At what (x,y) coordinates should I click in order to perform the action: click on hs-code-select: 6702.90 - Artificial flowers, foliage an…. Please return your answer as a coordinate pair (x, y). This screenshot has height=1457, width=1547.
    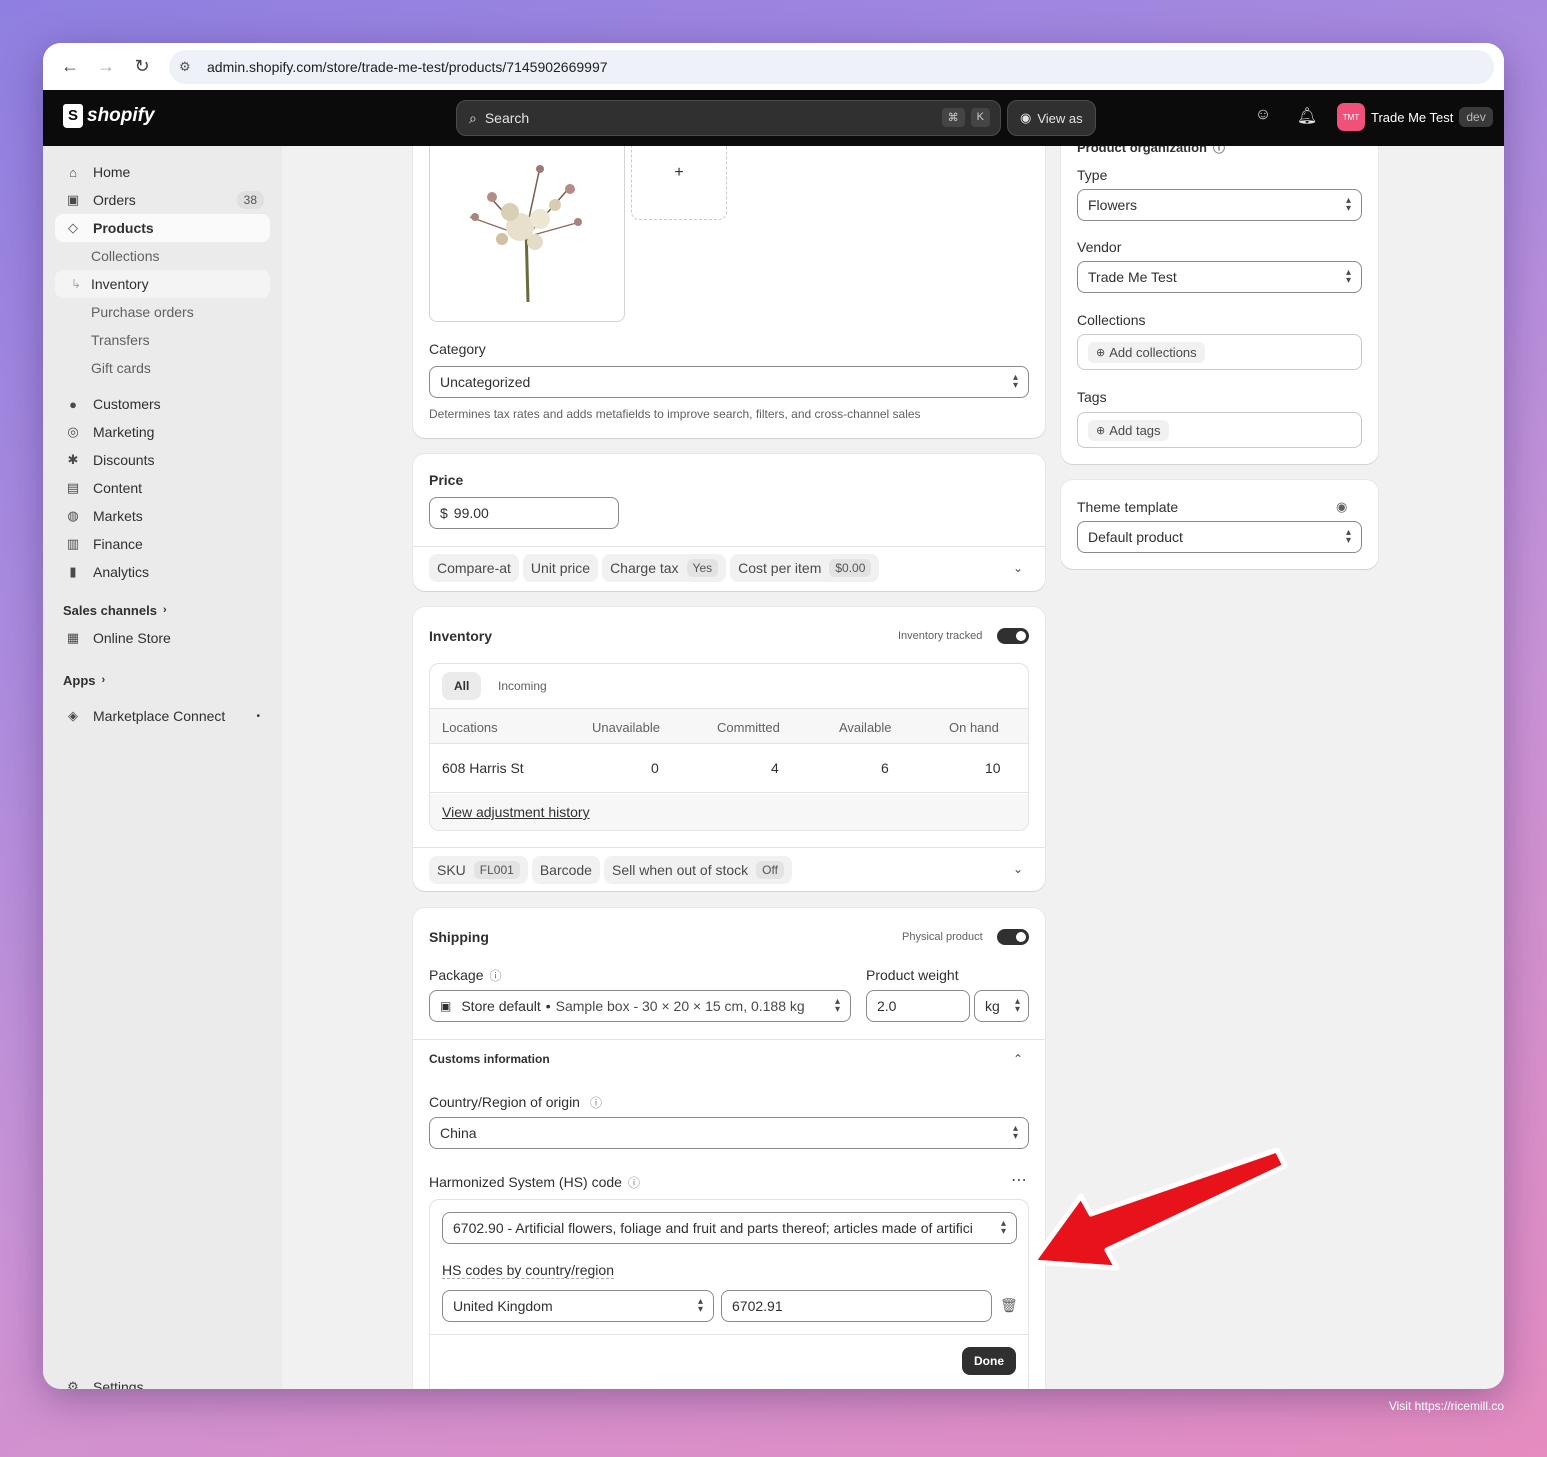
    Looking at the image, I should click on (729, 1228).